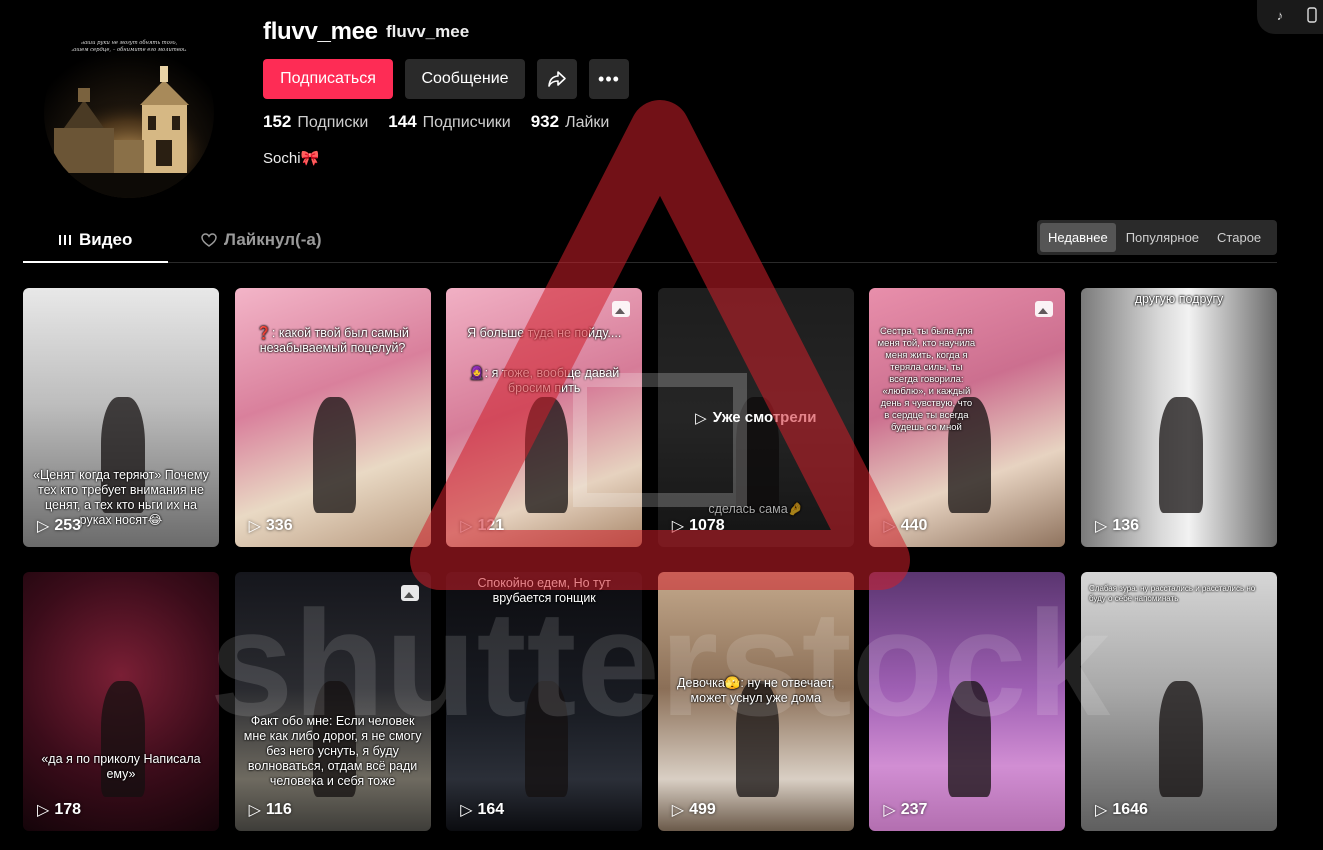 The image size is (1323, 850). I want to click on profile-nickname: fluvv_mee, so click(428, 31).